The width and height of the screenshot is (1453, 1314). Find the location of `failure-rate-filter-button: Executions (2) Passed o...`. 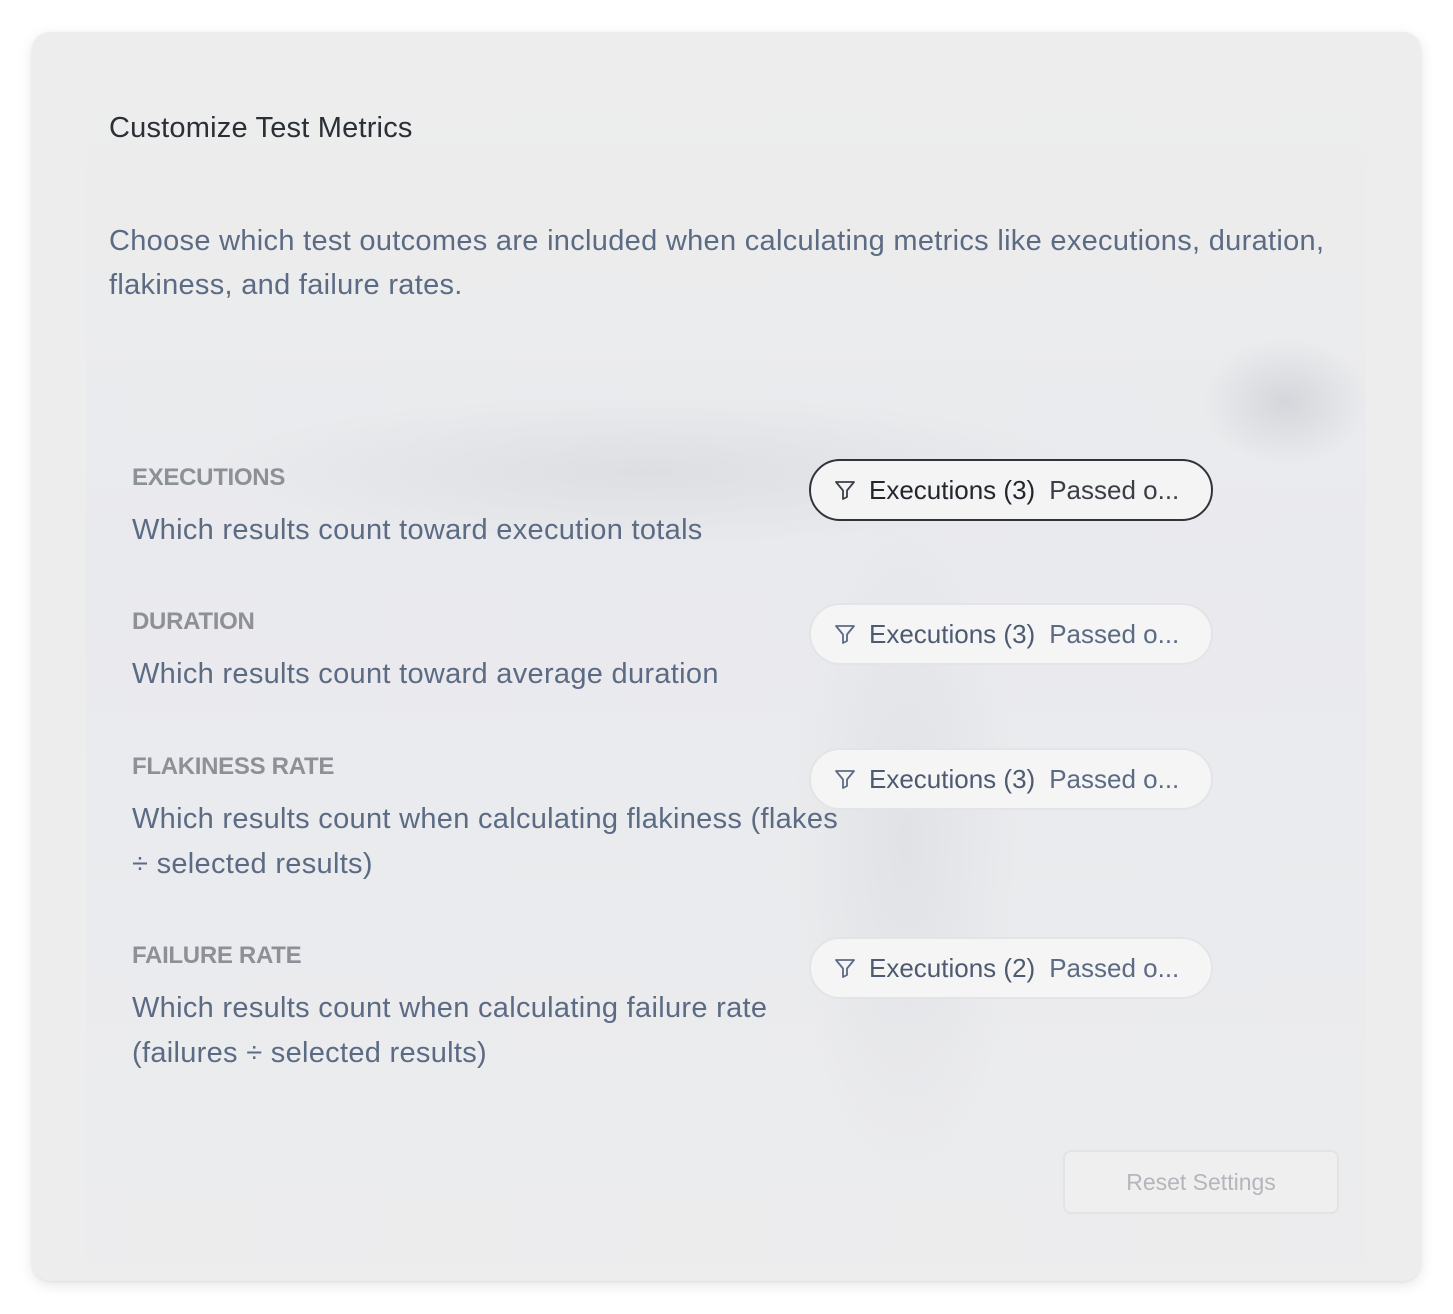

failure-rate-filter-button: Executions (2) Passed o... is located at coordinates (1011, 968).